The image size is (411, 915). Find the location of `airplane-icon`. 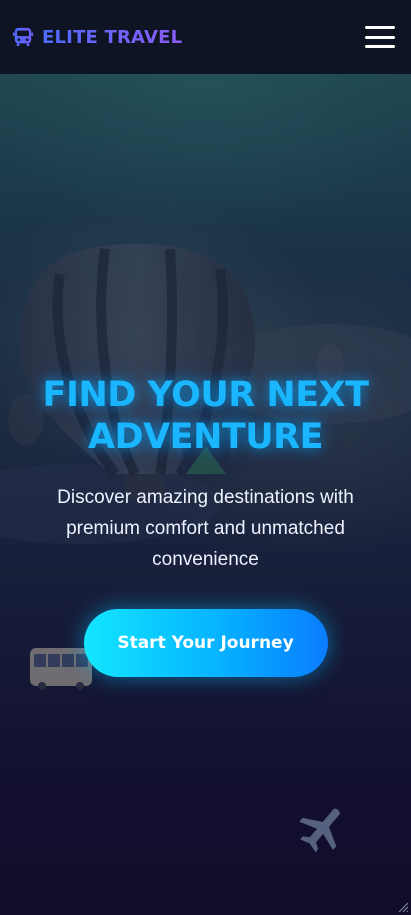

airplane-icon is located at coordinates (319, 830).